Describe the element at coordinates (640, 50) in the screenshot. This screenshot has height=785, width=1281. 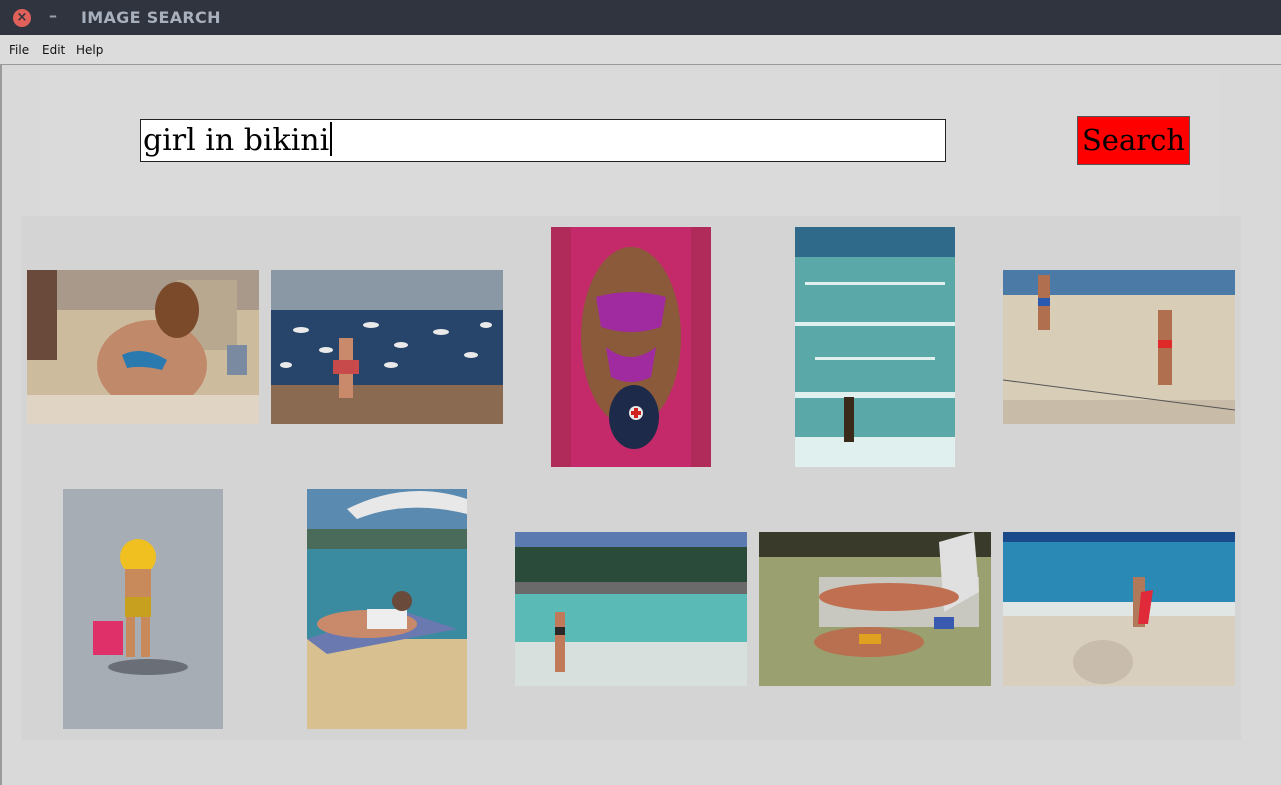
I see `menu-bar: File Edit Help` at that location.